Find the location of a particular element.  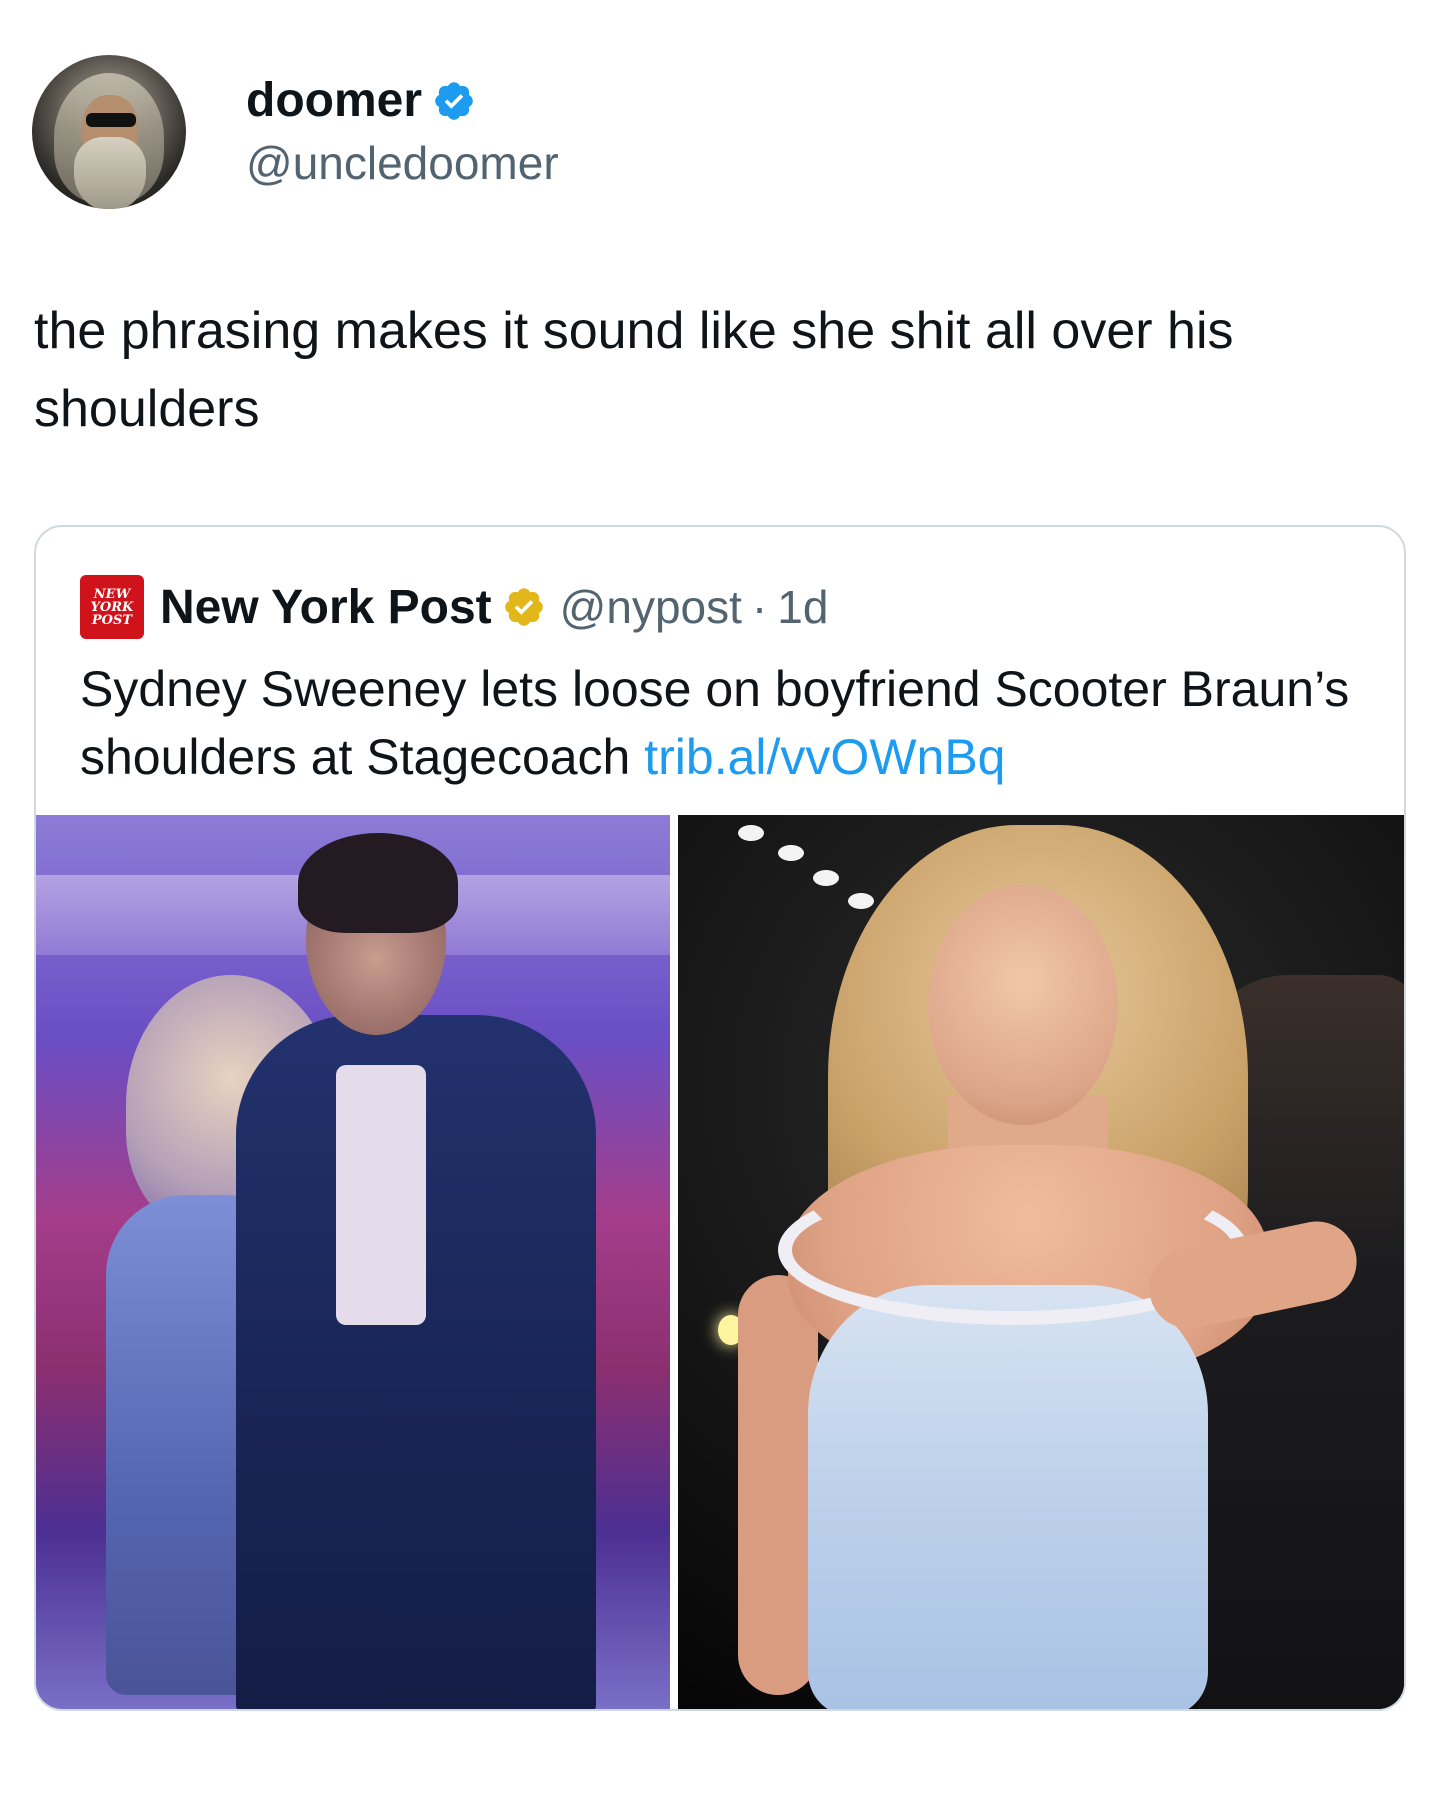

woman-arm is located at coordinates (778, 1485).